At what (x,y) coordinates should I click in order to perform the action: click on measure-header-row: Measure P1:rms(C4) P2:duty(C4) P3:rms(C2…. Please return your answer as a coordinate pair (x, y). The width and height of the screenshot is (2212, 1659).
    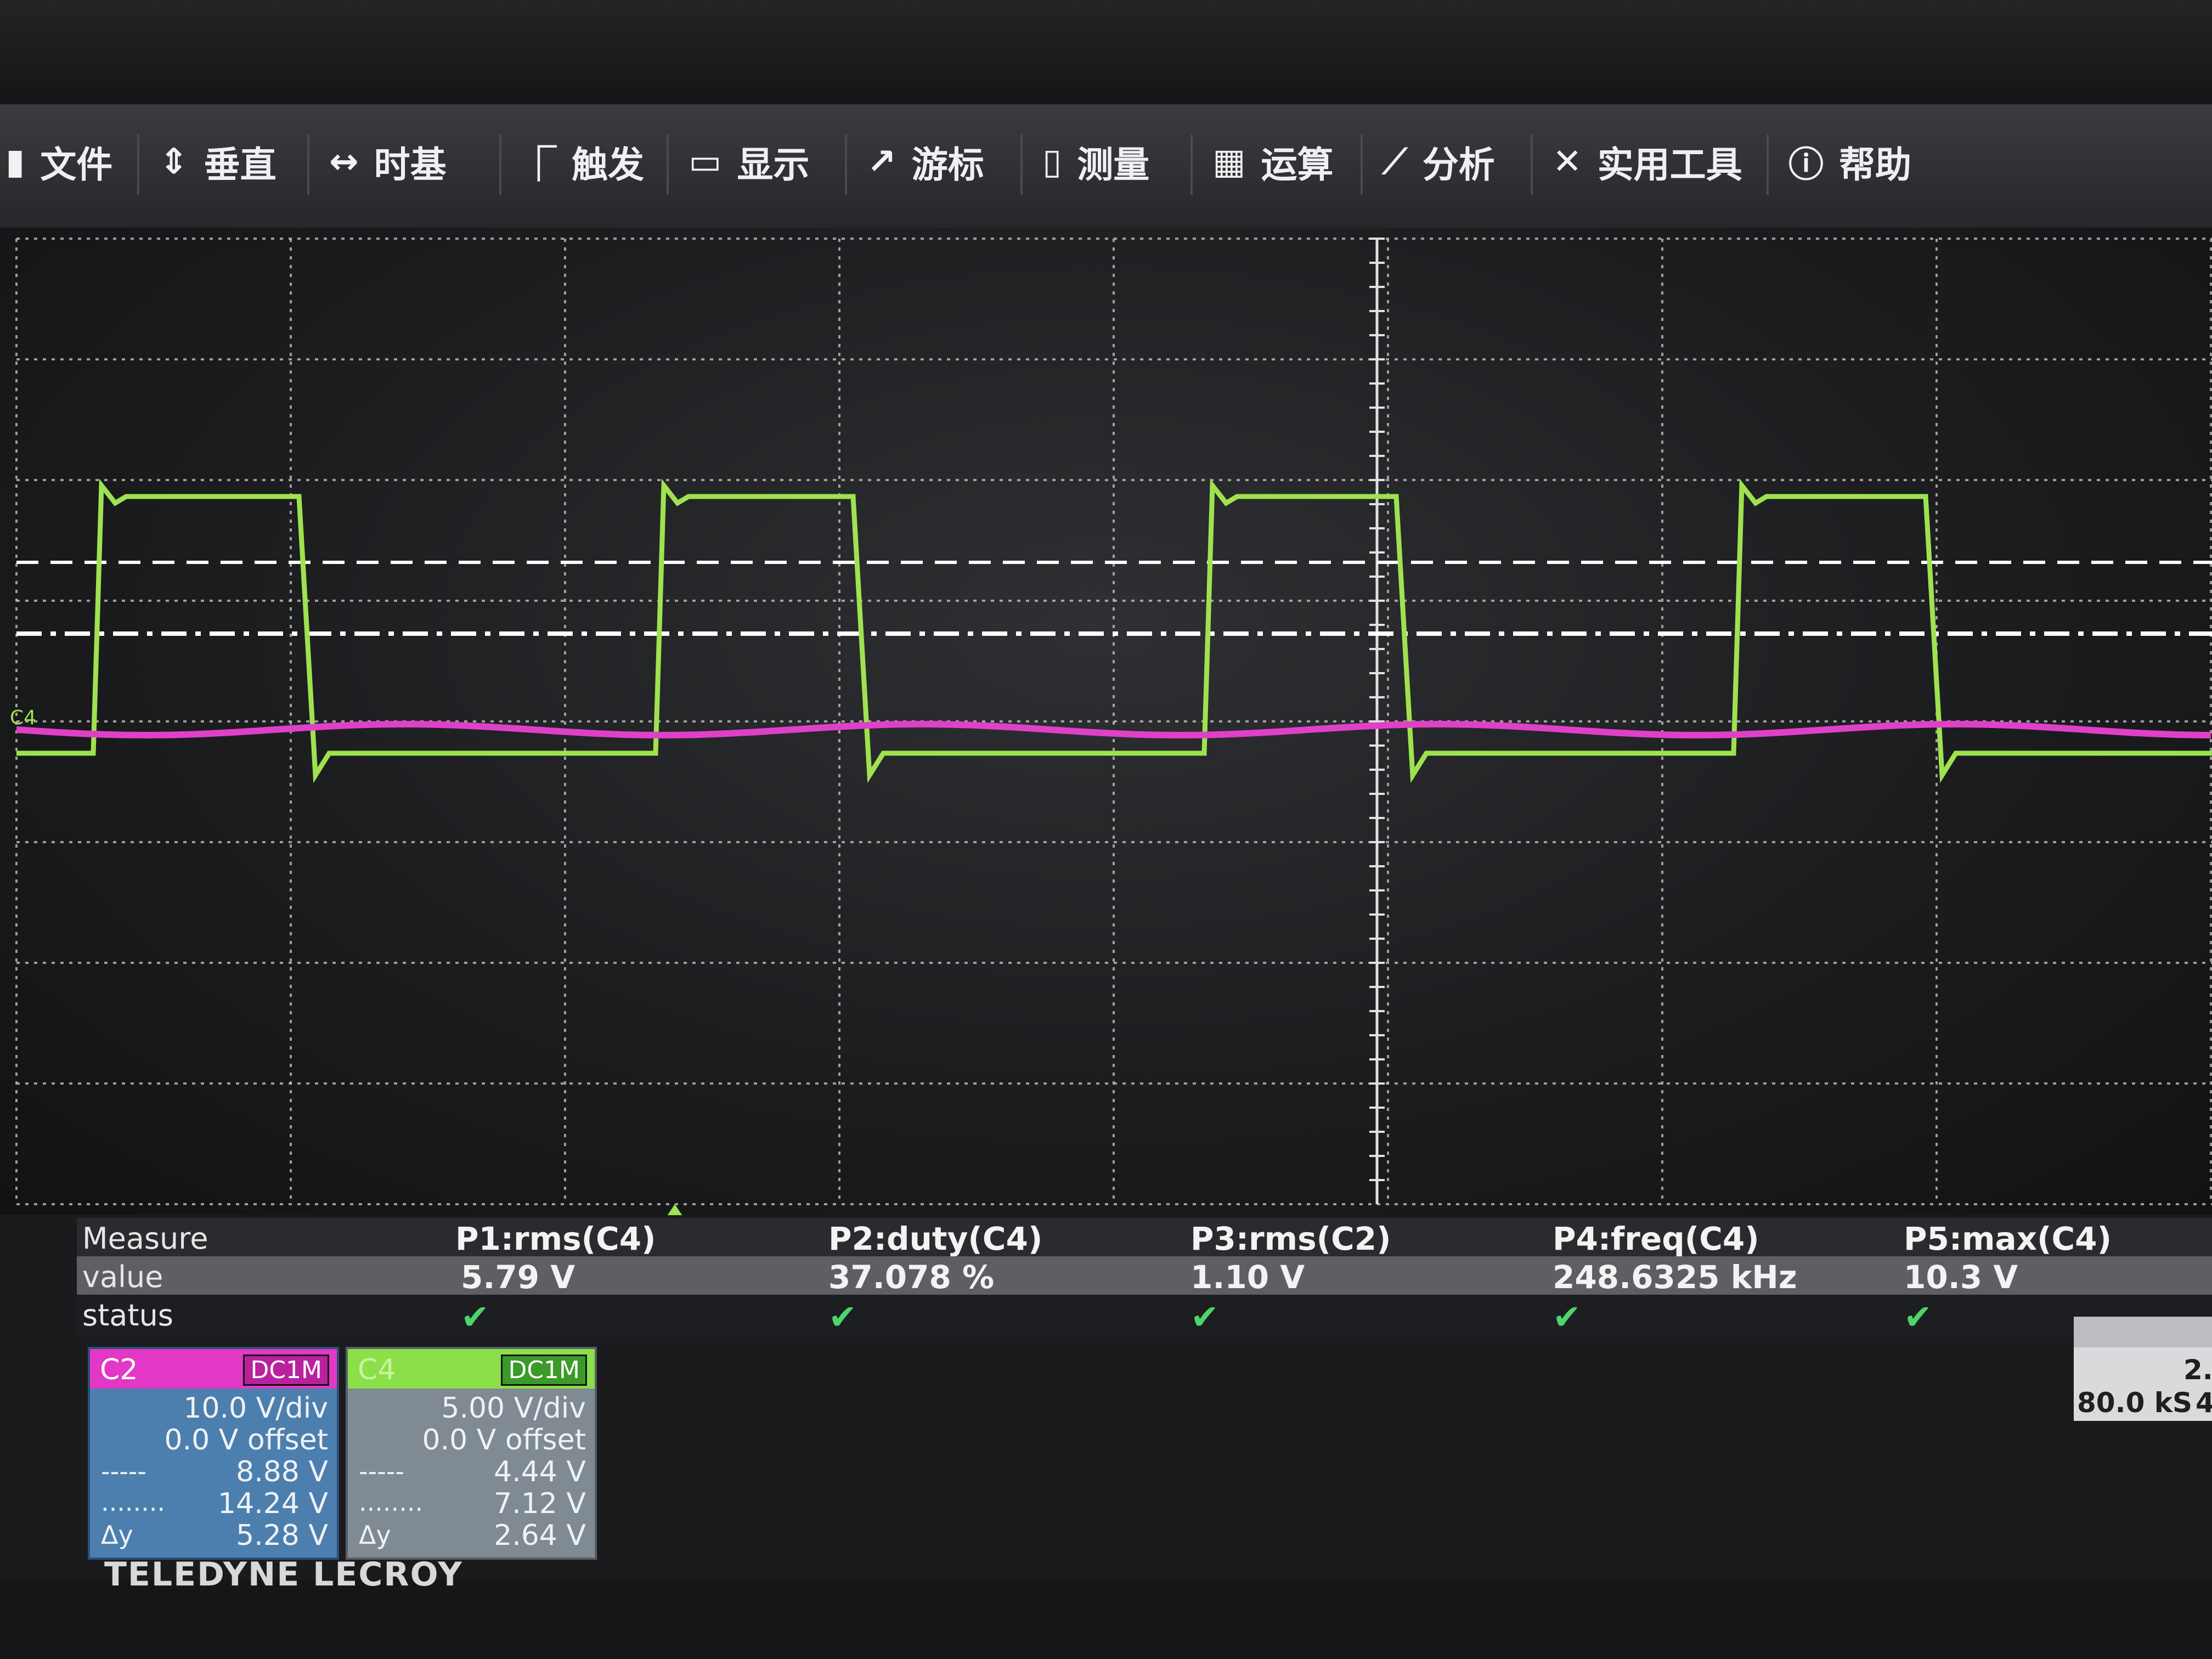
    Looking at the image, I should click on (1145, 1238).